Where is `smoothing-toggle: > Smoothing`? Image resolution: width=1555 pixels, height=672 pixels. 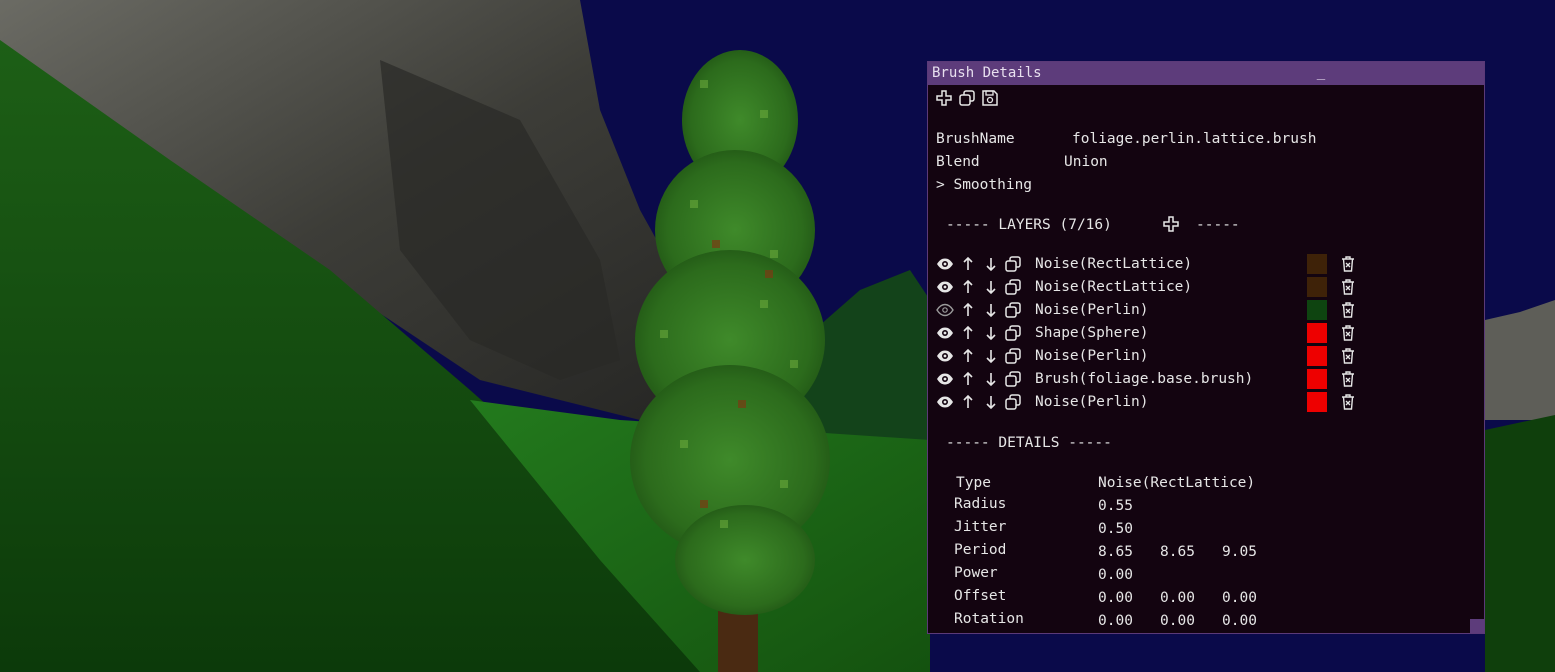
smoothing-toggle: > Smoothing is located at coordinates (984, 185).